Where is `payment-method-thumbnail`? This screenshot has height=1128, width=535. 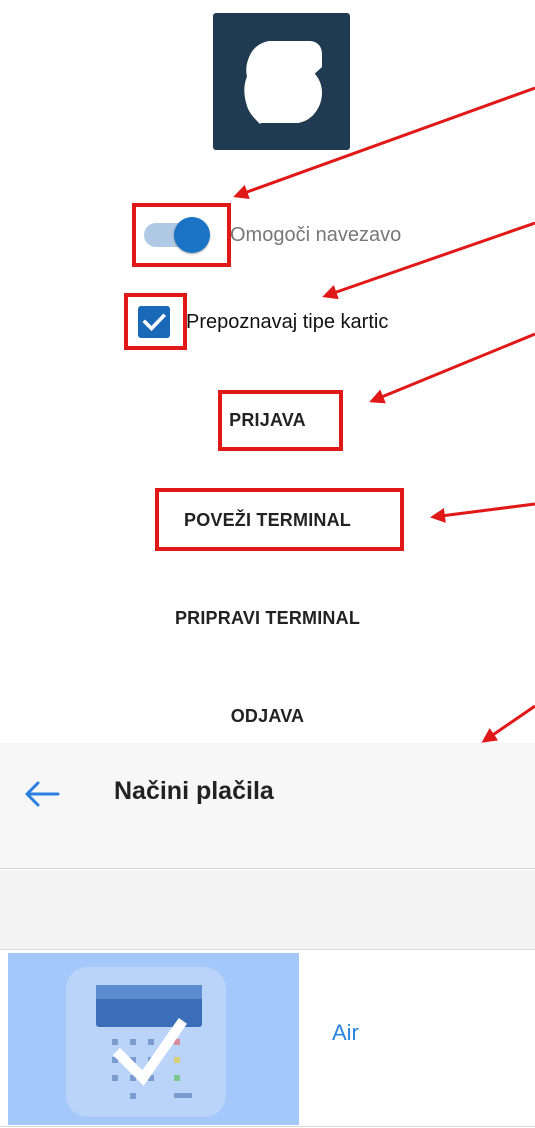
payment-method-thumbnail is located at coordinates (153, 1039).